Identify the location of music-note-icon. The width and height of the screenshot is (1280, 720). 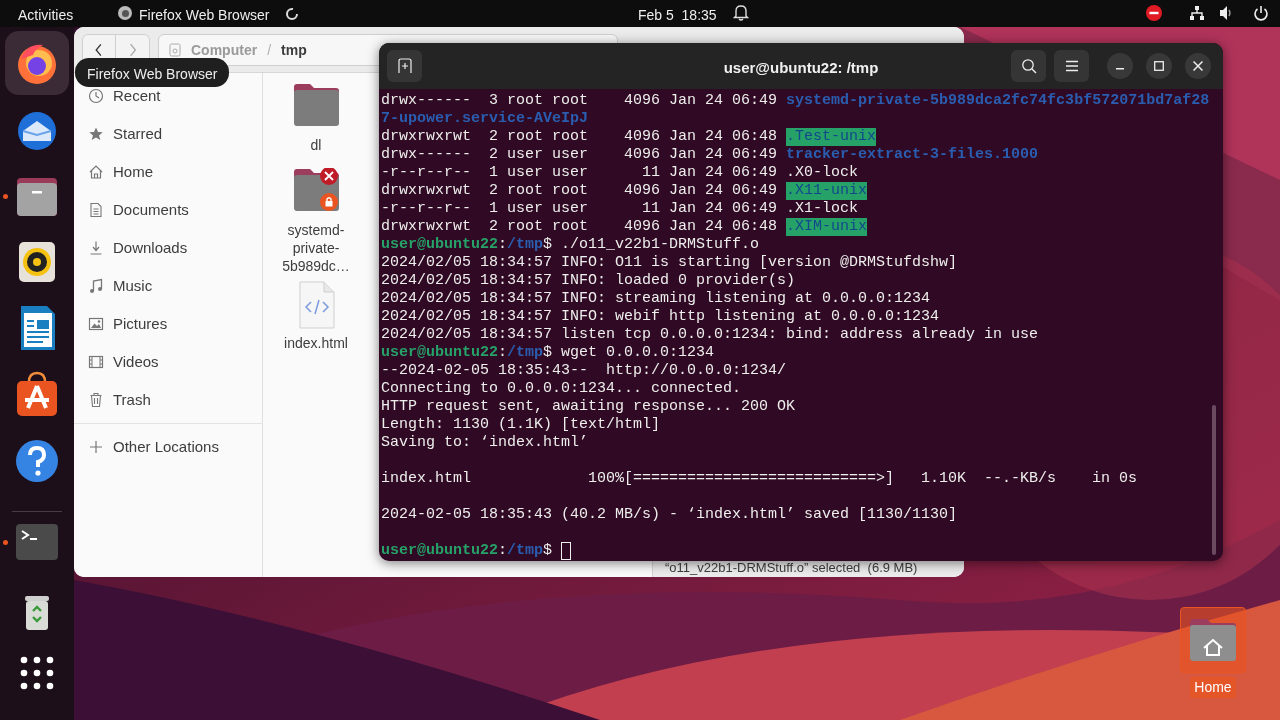
(96, 286).